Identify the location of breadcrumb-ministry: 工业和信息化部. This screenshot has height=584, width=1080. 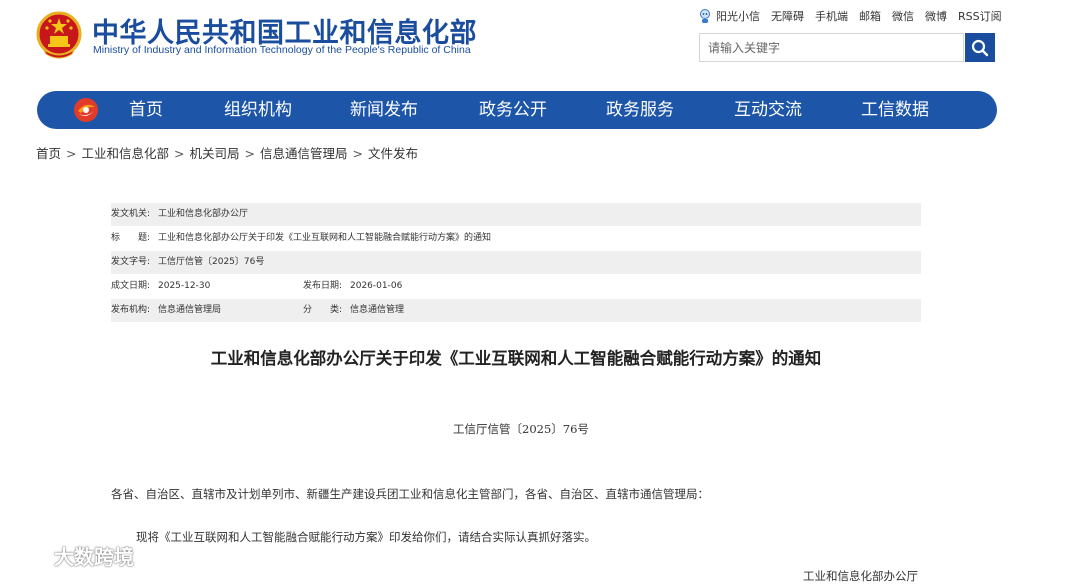
(126, 153).